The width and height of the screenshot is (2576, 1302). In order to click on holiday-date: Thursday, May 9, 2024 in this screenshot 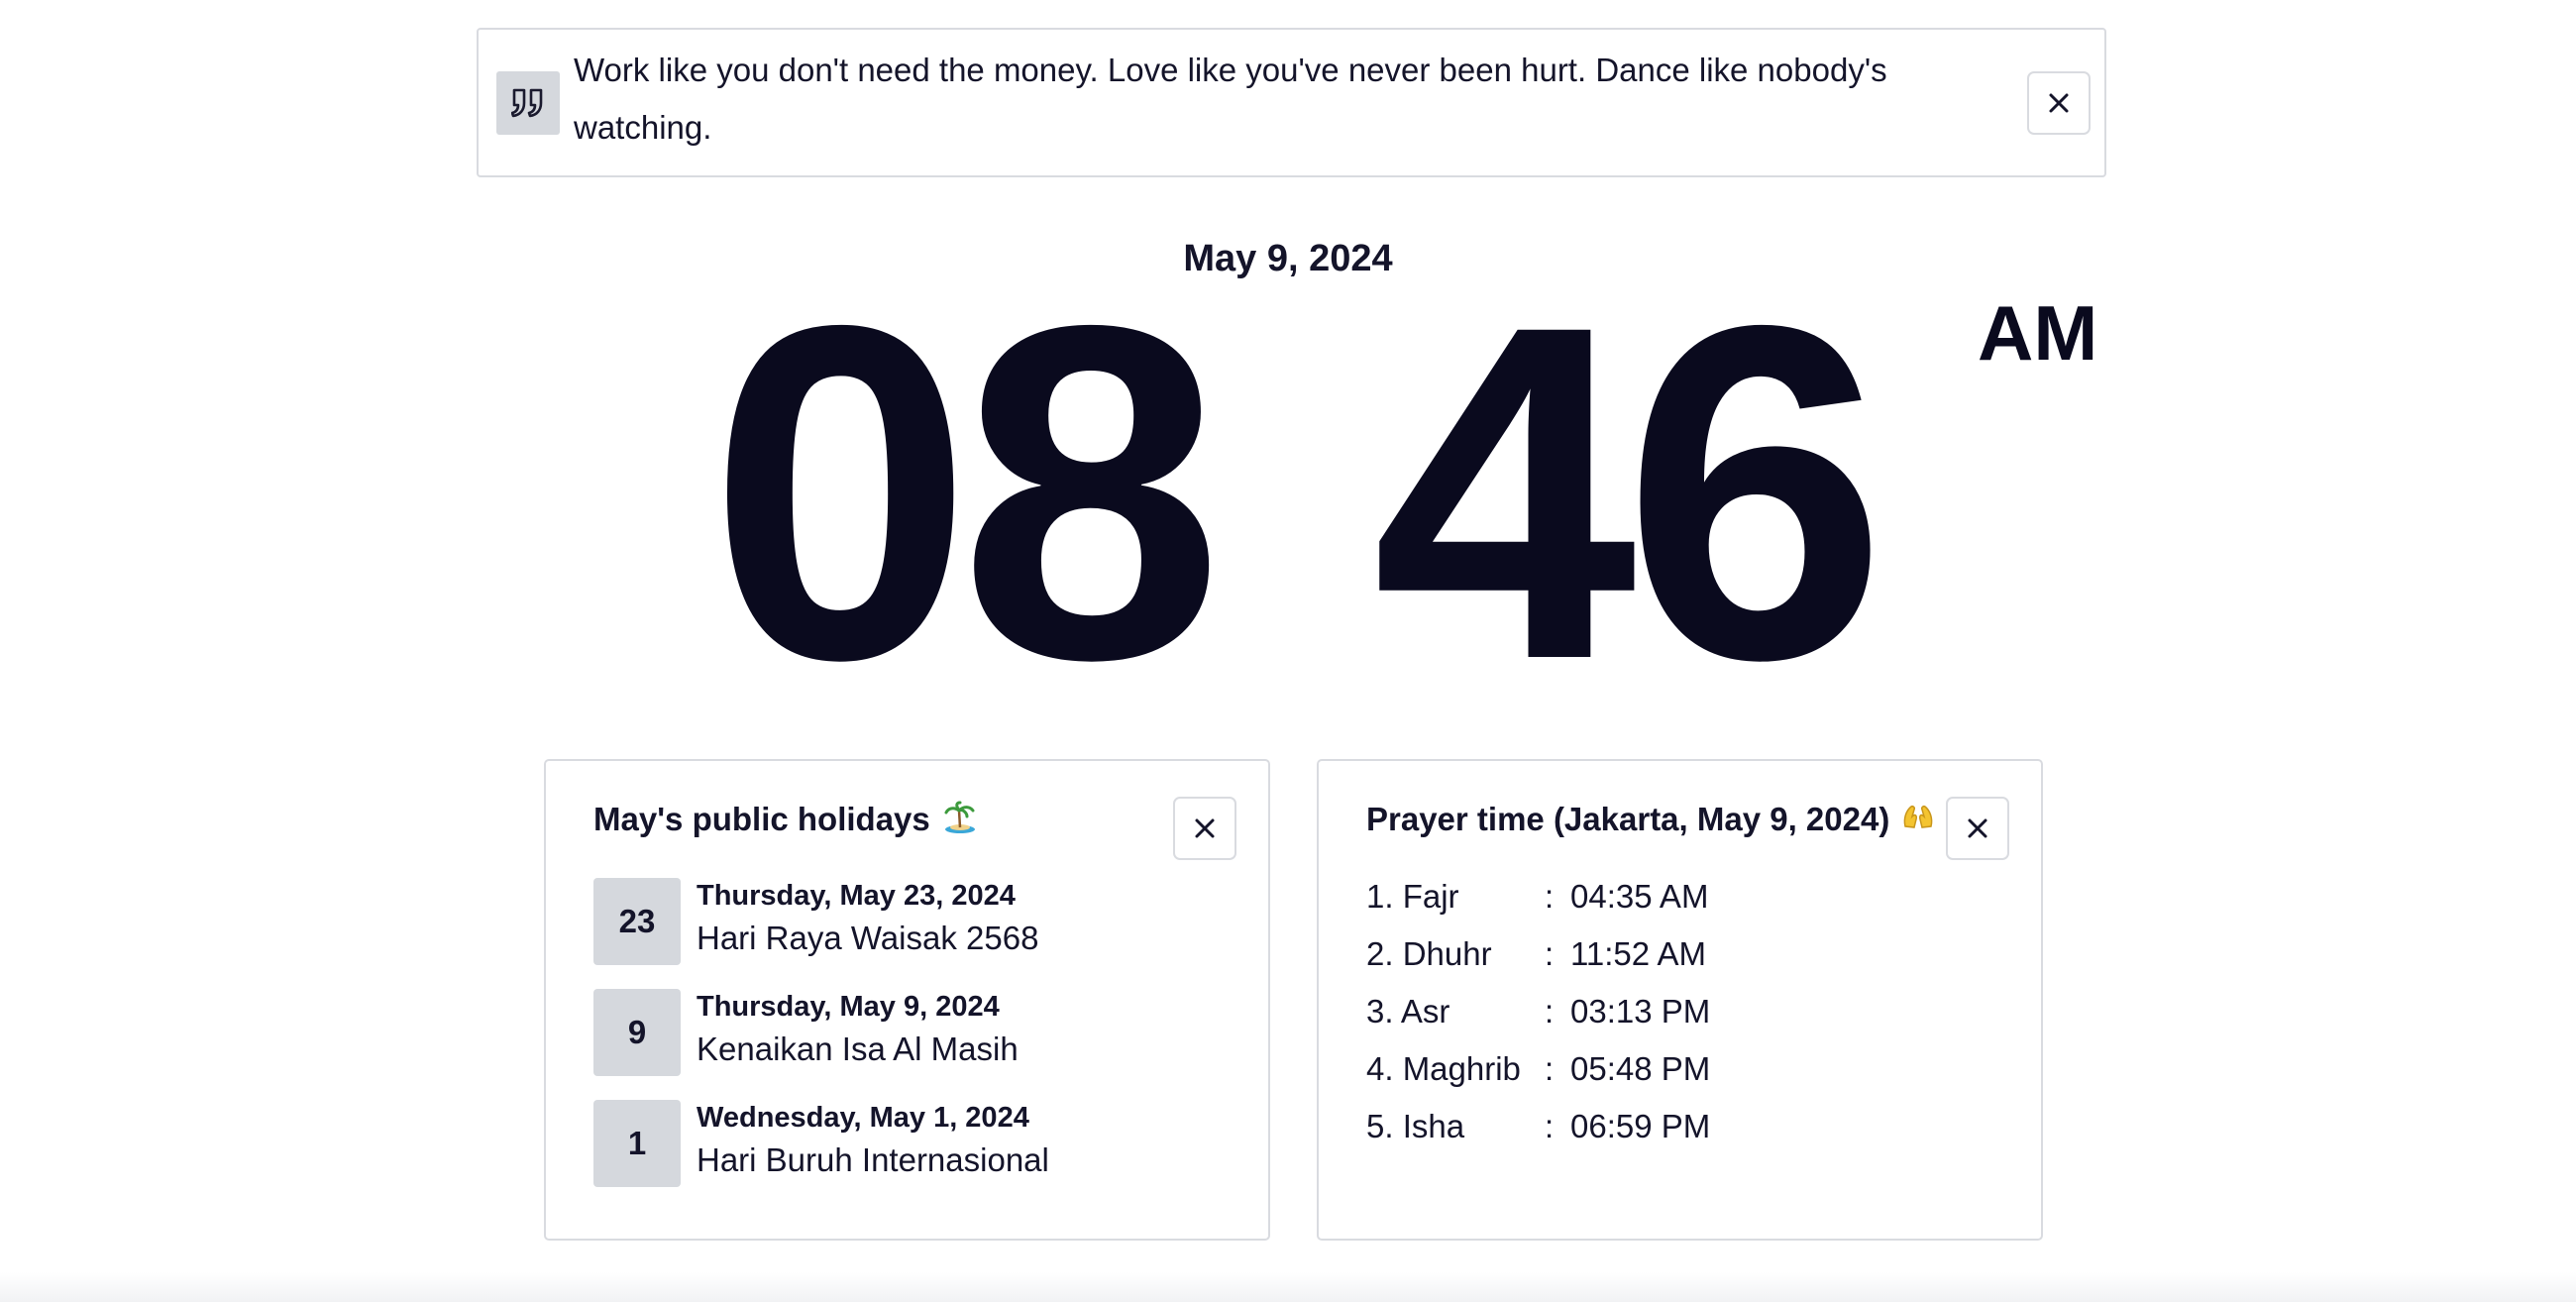, I will do `click(849, 1007)`.